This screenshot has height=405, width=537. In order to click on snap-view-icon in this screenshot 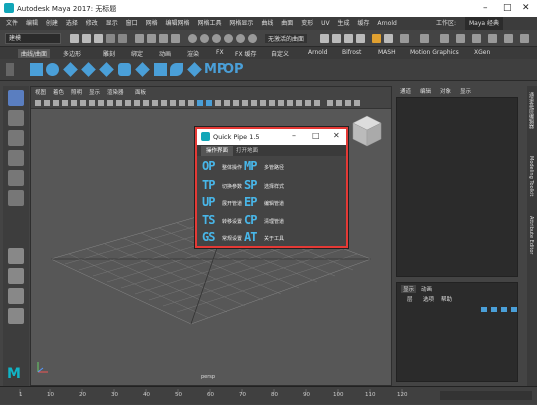, I will do `click(228, 38)`.